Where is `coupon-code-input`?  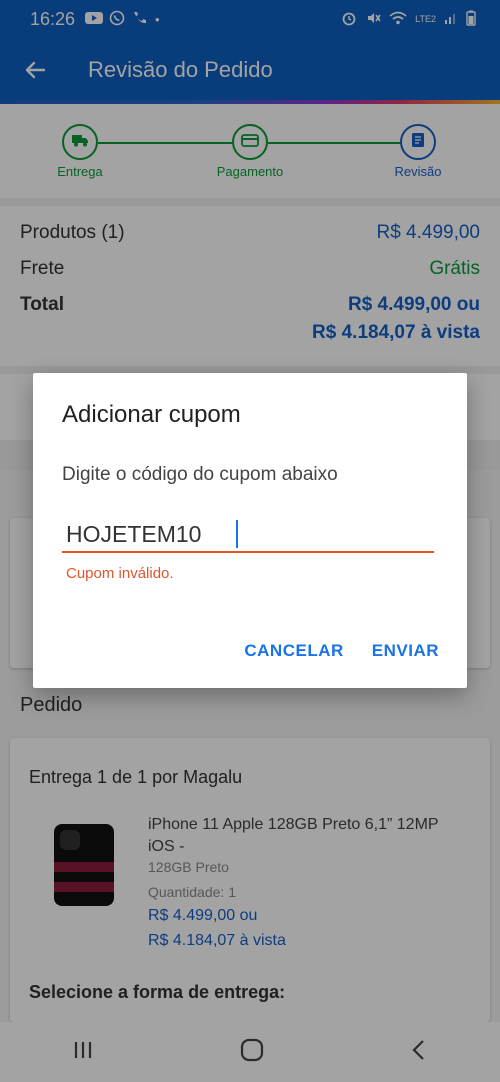
coupon-code-input is located at coordinates (248, 535).